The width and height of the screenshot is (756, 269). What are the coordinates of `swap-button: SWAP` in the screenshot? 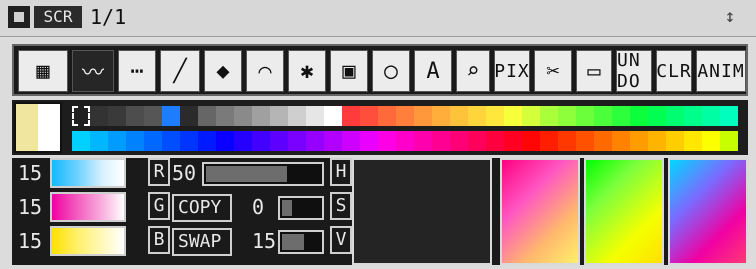 It's located at (202, 242).